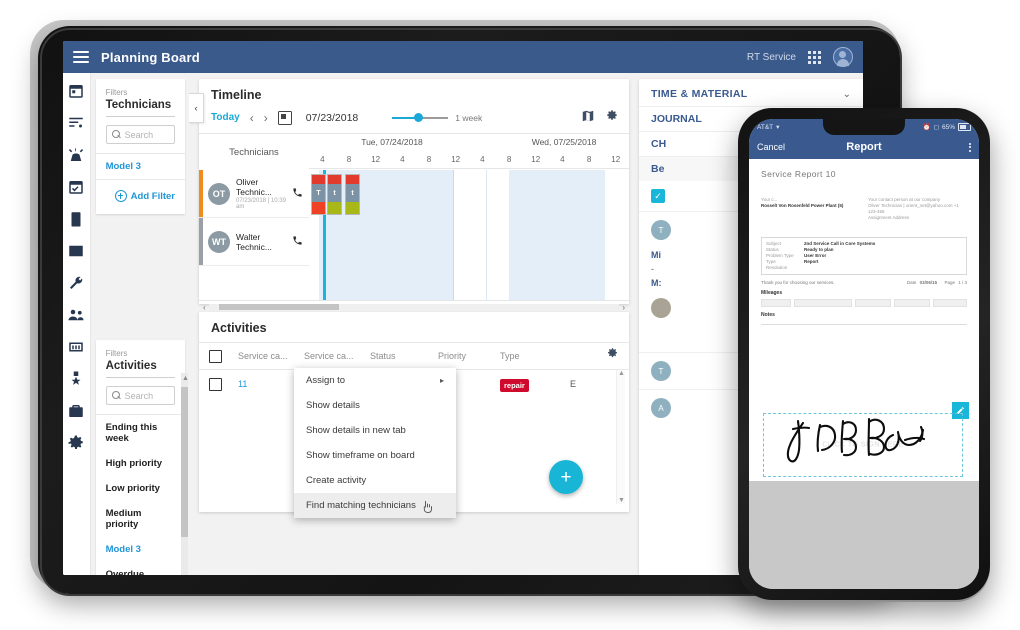  I want to click on column-header-type: Type, so click(535, 356).